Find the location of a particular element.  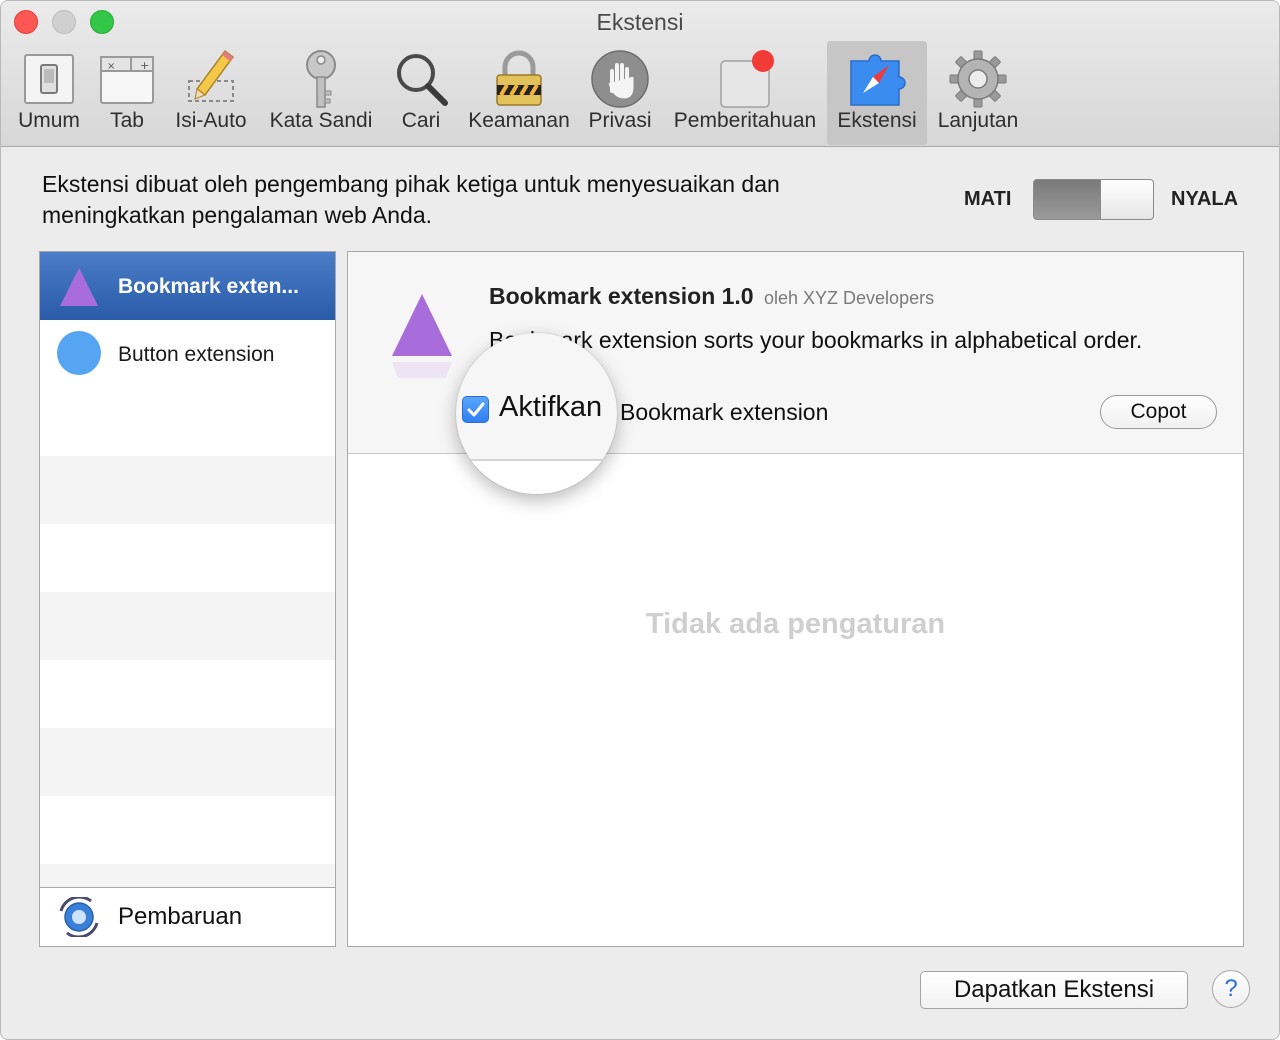

toolbar-label: Umum is located at coordinates (49, 120).